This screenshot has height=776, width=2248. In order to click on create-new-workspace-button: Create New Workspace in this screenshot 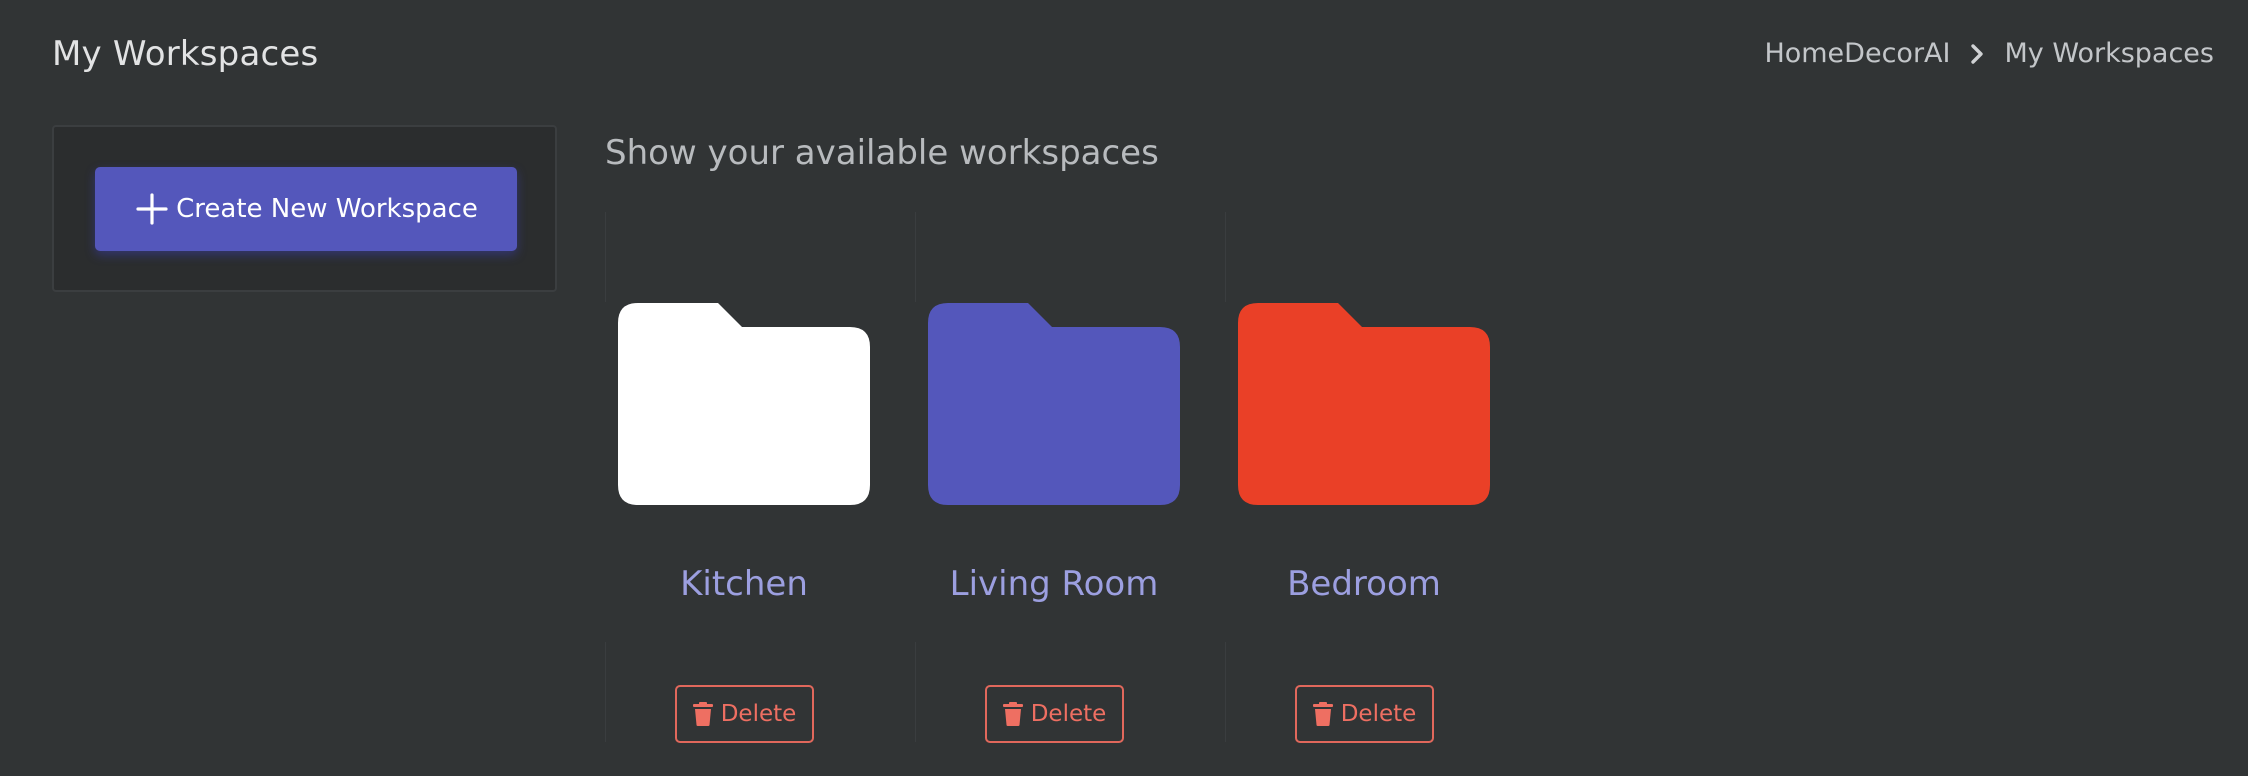, I will do `click(306, 209)`.